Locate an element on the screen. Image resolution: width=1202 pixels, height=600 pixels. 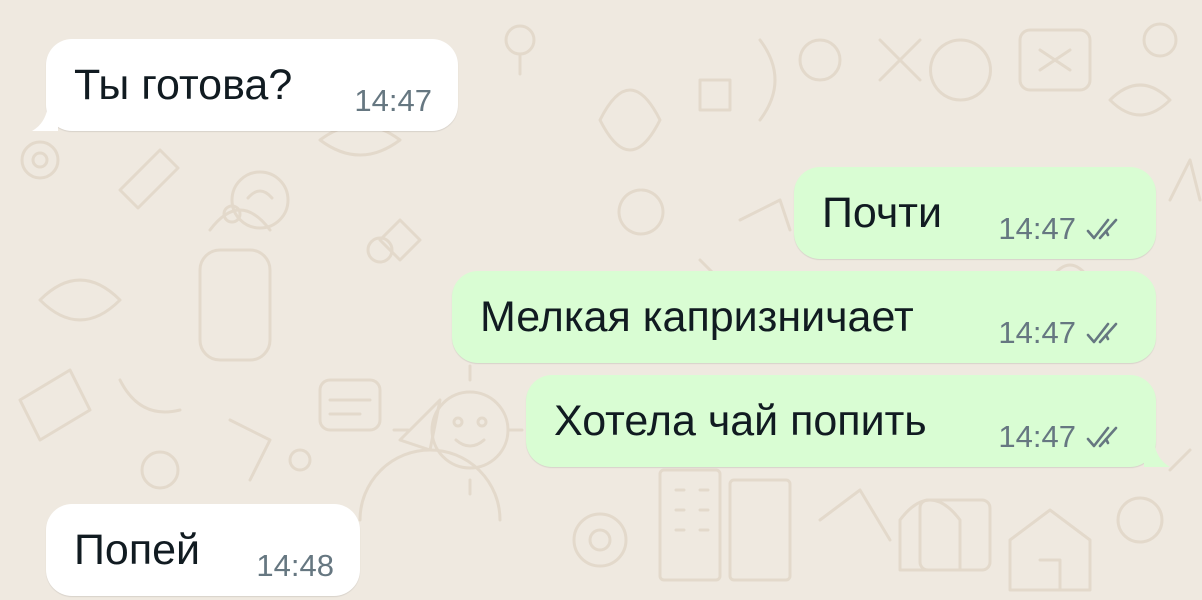
message-bubble-incoming: Ты готова? 14:47 is located at coordinates (245, 85).